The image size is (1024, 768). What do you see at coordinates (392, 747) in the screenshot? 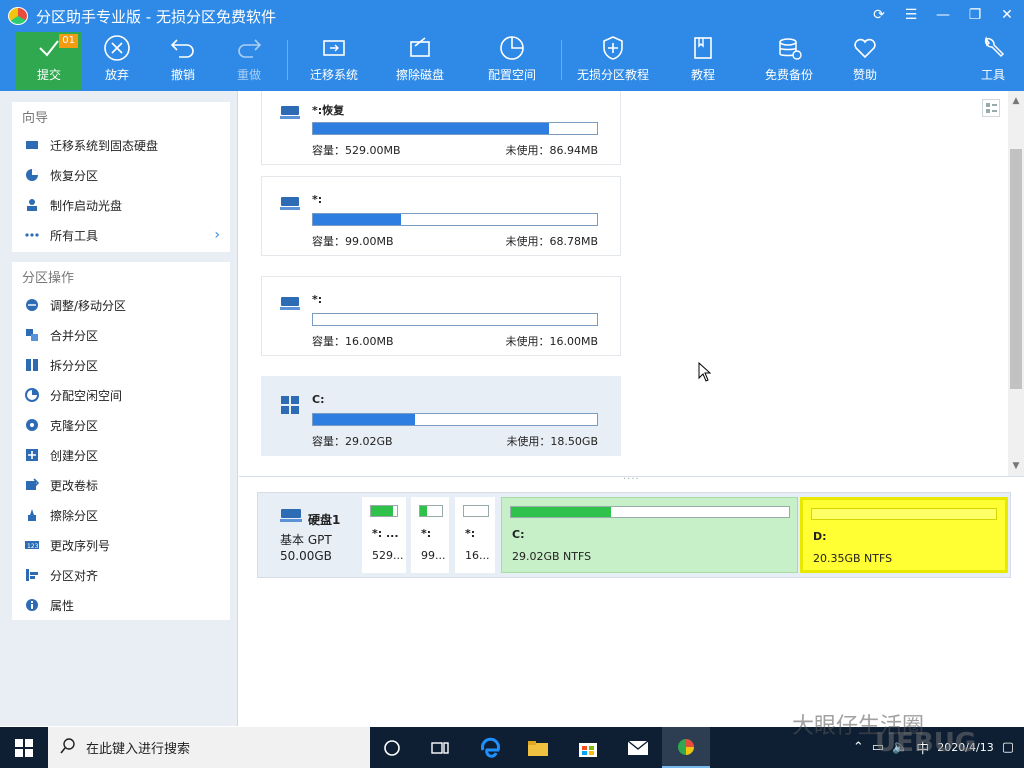
I see `cortana-icon` at bounding box center [392, 747].